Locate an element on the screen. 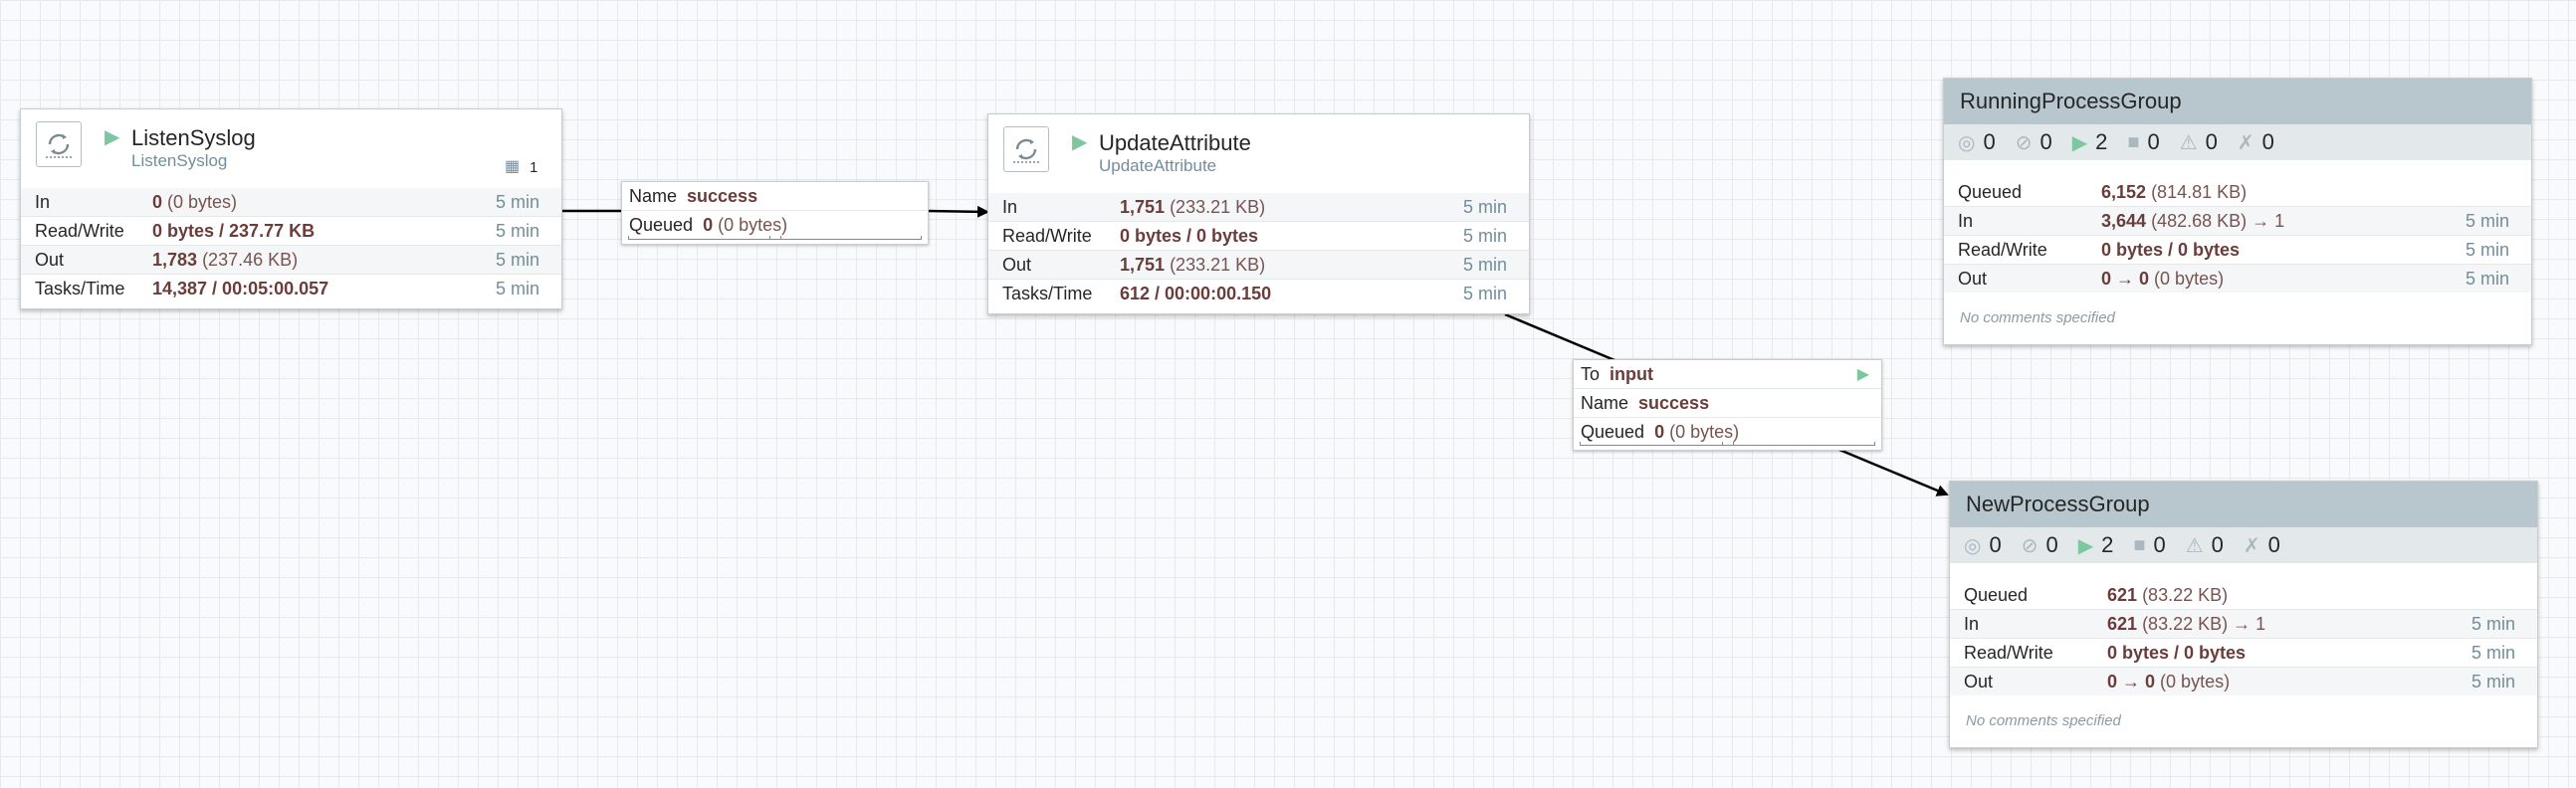  connection-to-row: To input ▶ is located at coordinates (1727, 374).